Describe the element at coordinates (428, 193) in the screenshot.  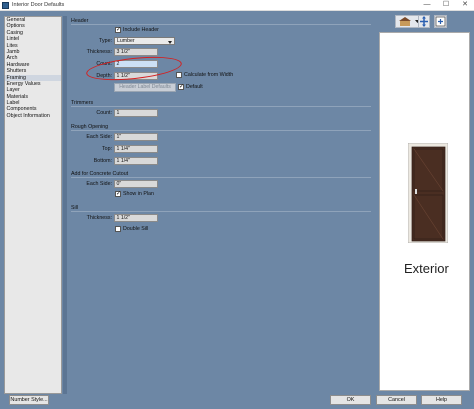
I see `door-preview-image` at that location.